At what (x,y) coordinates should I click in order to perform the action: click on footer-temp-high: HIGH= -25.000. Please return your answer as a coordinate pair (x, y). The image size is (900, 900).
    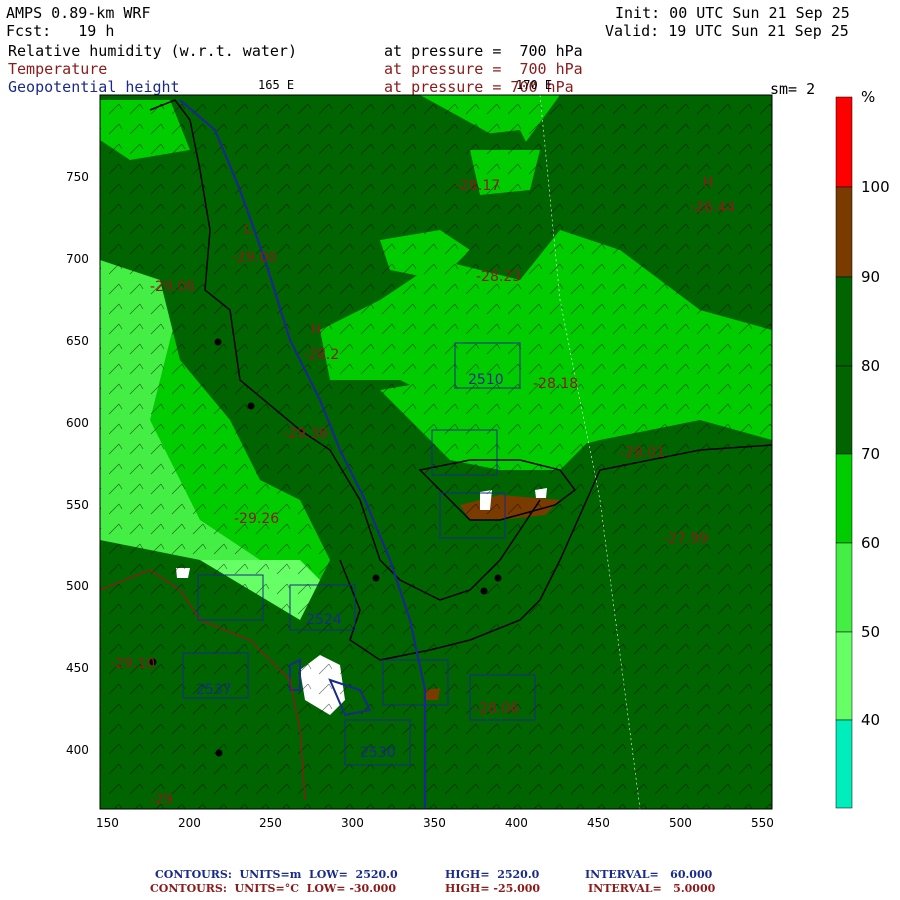
    Looking at the image, I should click on (493, 888).